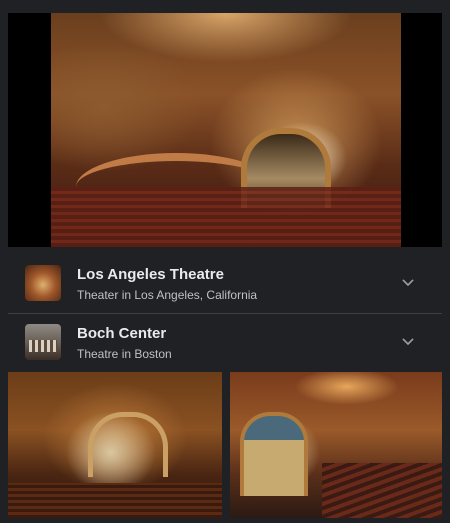 Image resolution: width=450 pixels, height=523 pixels. I want to click on result-title: Los Angeles Theatre, so click(150, 274).